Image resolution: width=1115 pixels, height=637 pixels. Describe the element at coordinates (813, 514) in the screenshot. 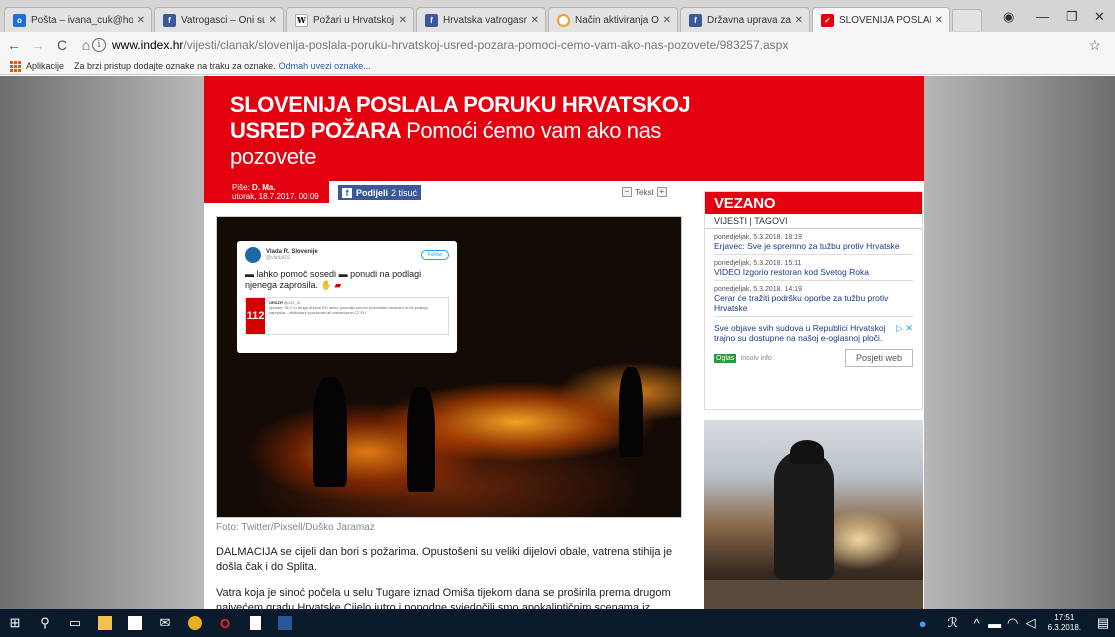

I see `sidebar-ad-image` at that location.